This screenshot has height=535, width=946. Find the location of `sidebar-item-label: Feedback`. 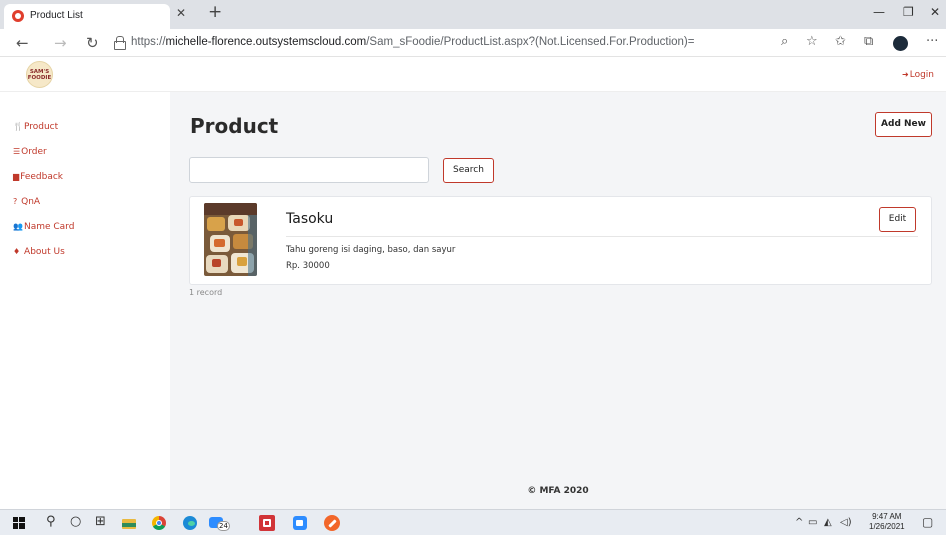

sidebar-item-label: Feedback is located at coordinates (42, 177).